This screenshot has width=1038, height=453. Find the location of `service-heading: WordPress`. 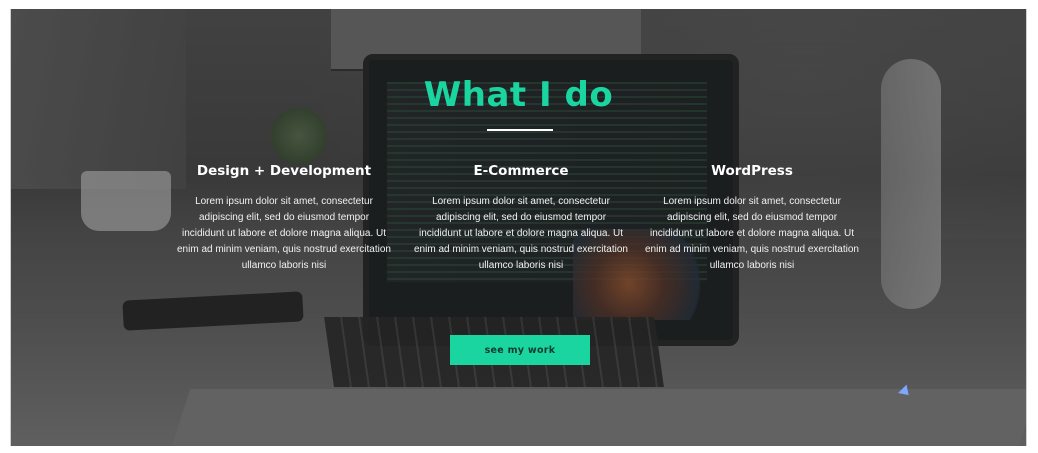

service-heading: WordPress is located at coordinates (752, 171).